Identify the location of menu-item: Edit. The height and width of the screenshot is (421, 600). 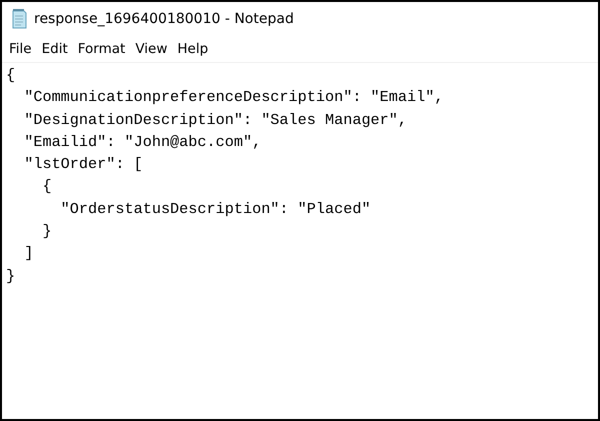
(54, 49).